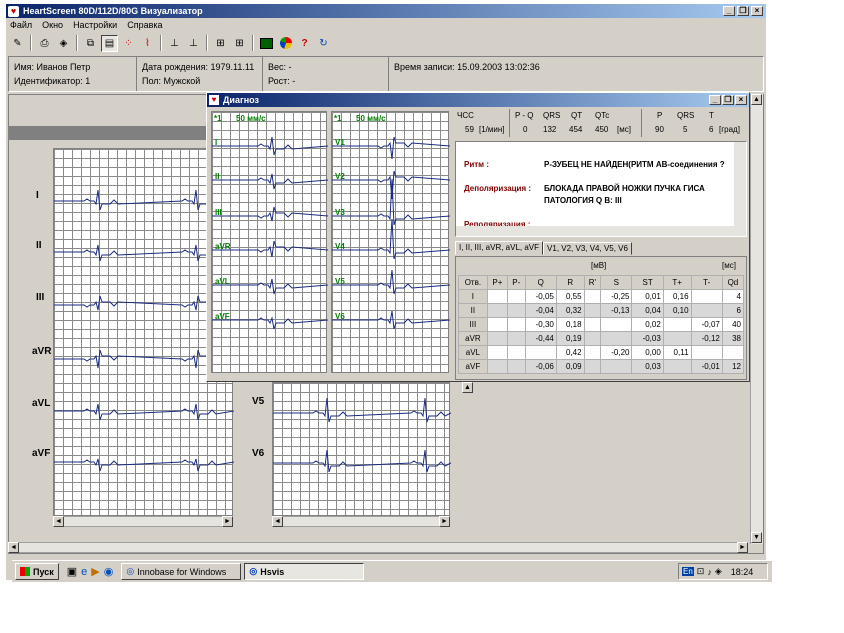  Describe the element at coordinates (143, 521) in the screenshot. I see `limb-grid-hscroll` at that location.